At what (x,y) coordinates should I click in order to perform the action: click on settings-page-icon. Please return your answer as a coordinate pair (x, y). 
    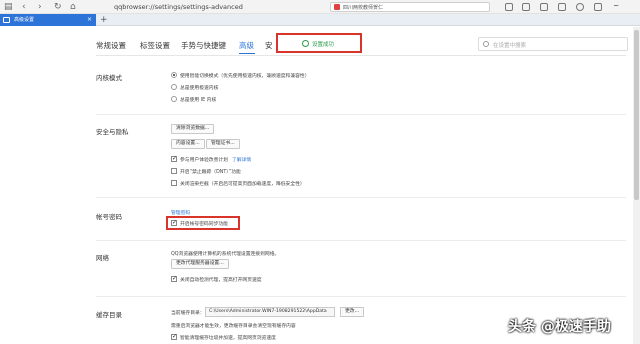
    Looking at the image, I should click on (6, 20).